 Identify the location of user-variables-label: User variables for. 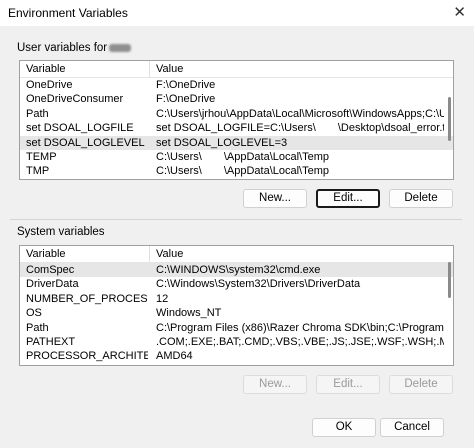
(74, 48).